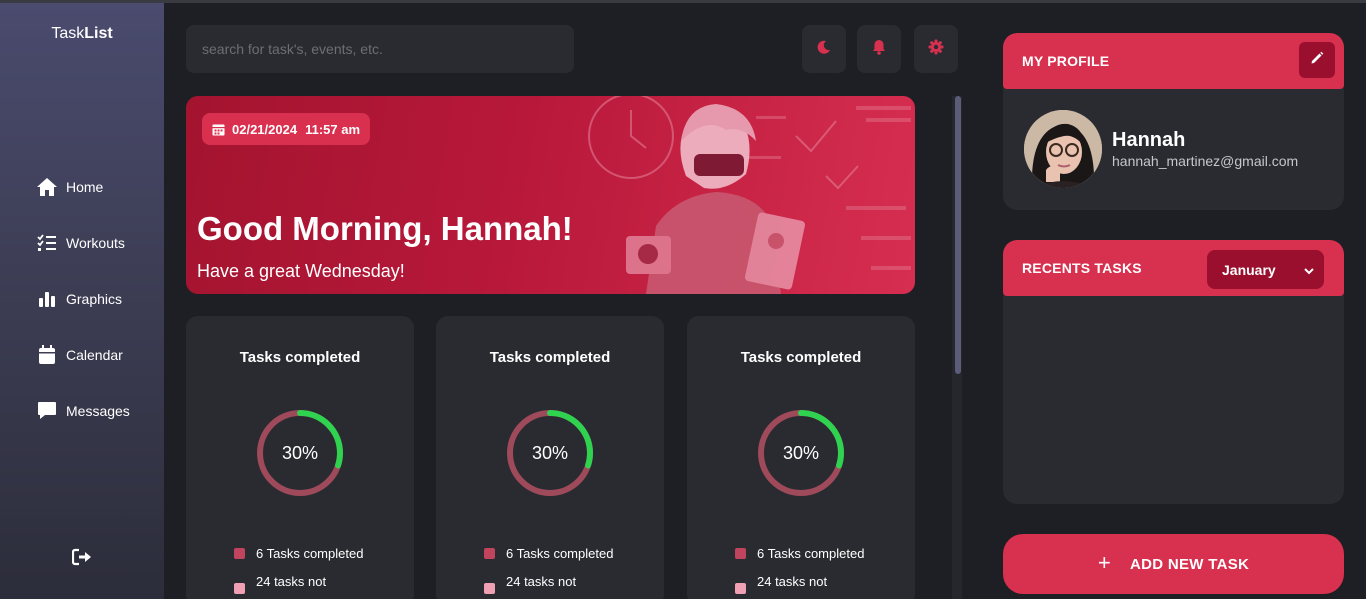  I want to click on search-input, so click(380, 49).